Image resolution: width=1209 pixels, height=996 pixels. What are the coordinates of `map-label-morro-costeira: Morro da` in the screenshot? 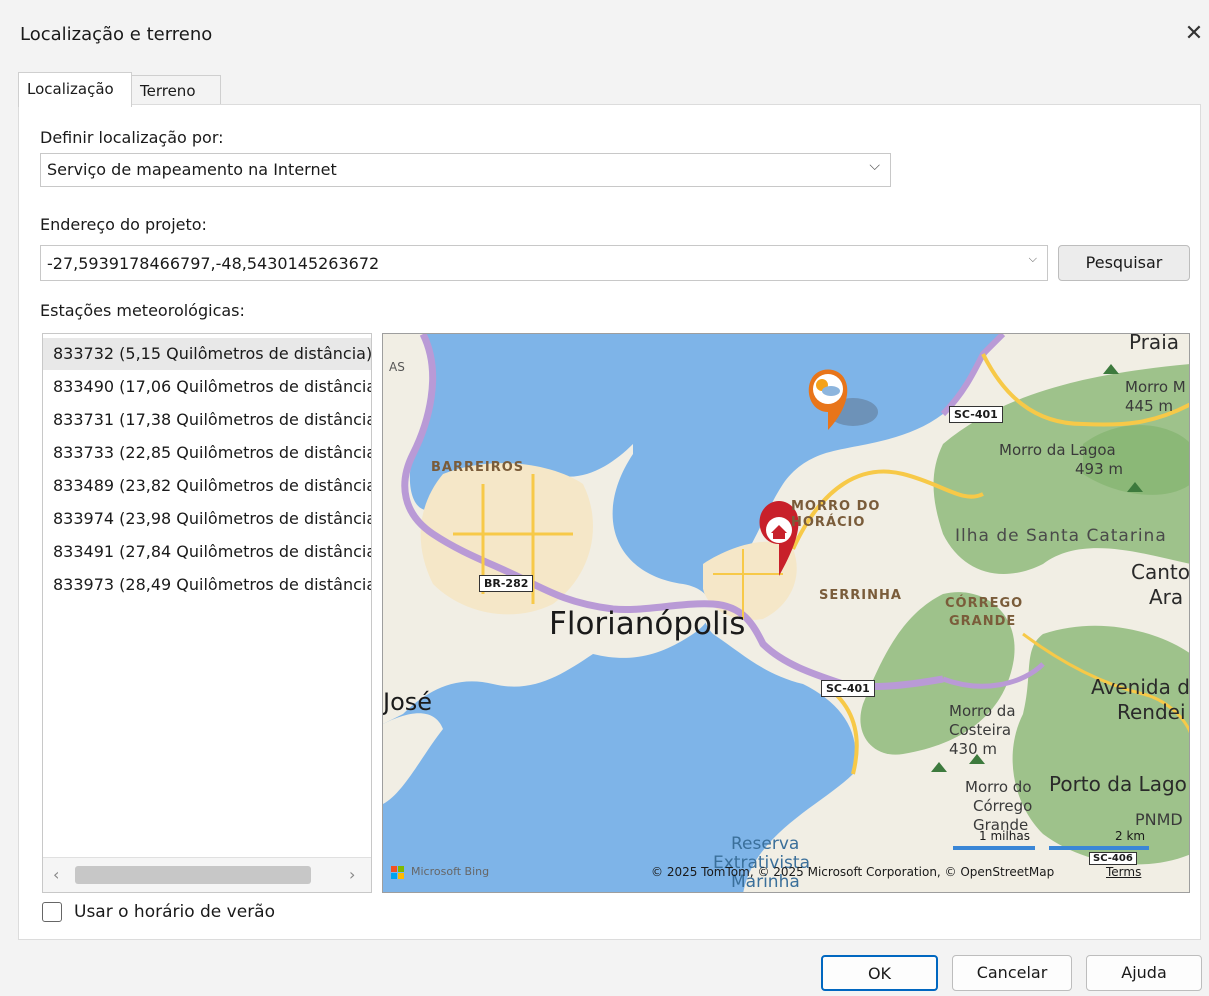 It's located at (982, 711).